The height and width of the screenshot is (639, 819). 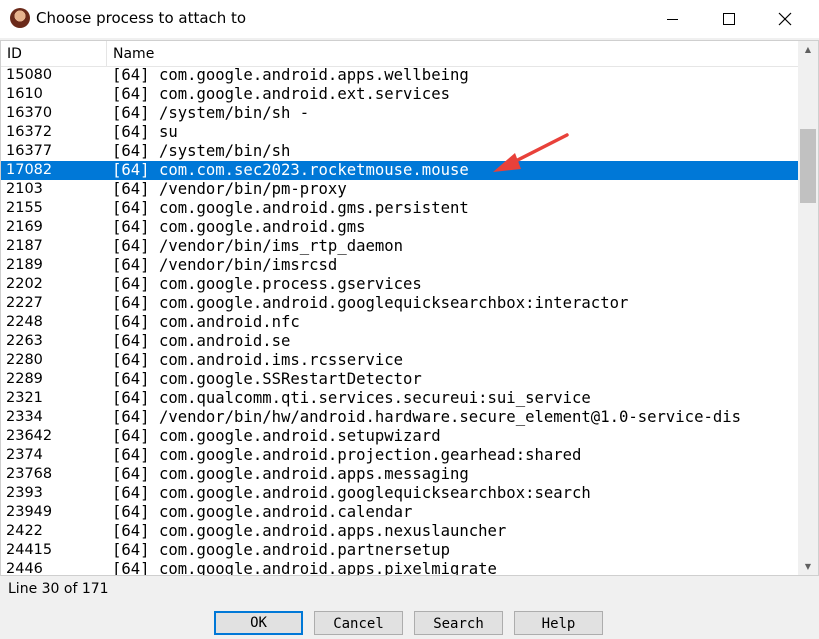 What do you see at coordinates (409, 19) in the screenshot?
I see `title-bar: Choose process to attach to` at bounding box center [409, 19].